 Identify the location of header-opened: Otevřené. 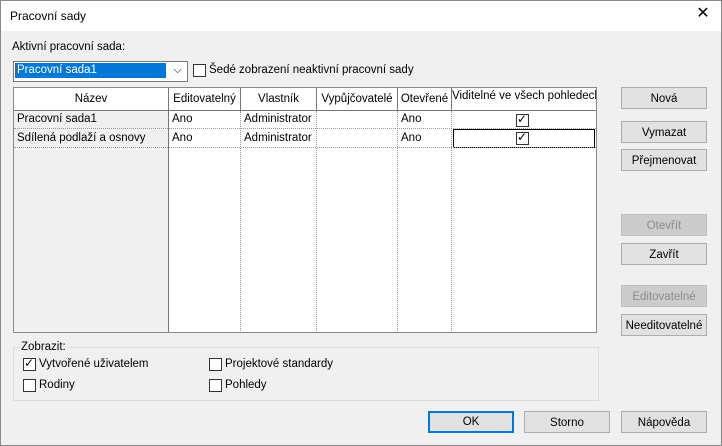
(425, 99).